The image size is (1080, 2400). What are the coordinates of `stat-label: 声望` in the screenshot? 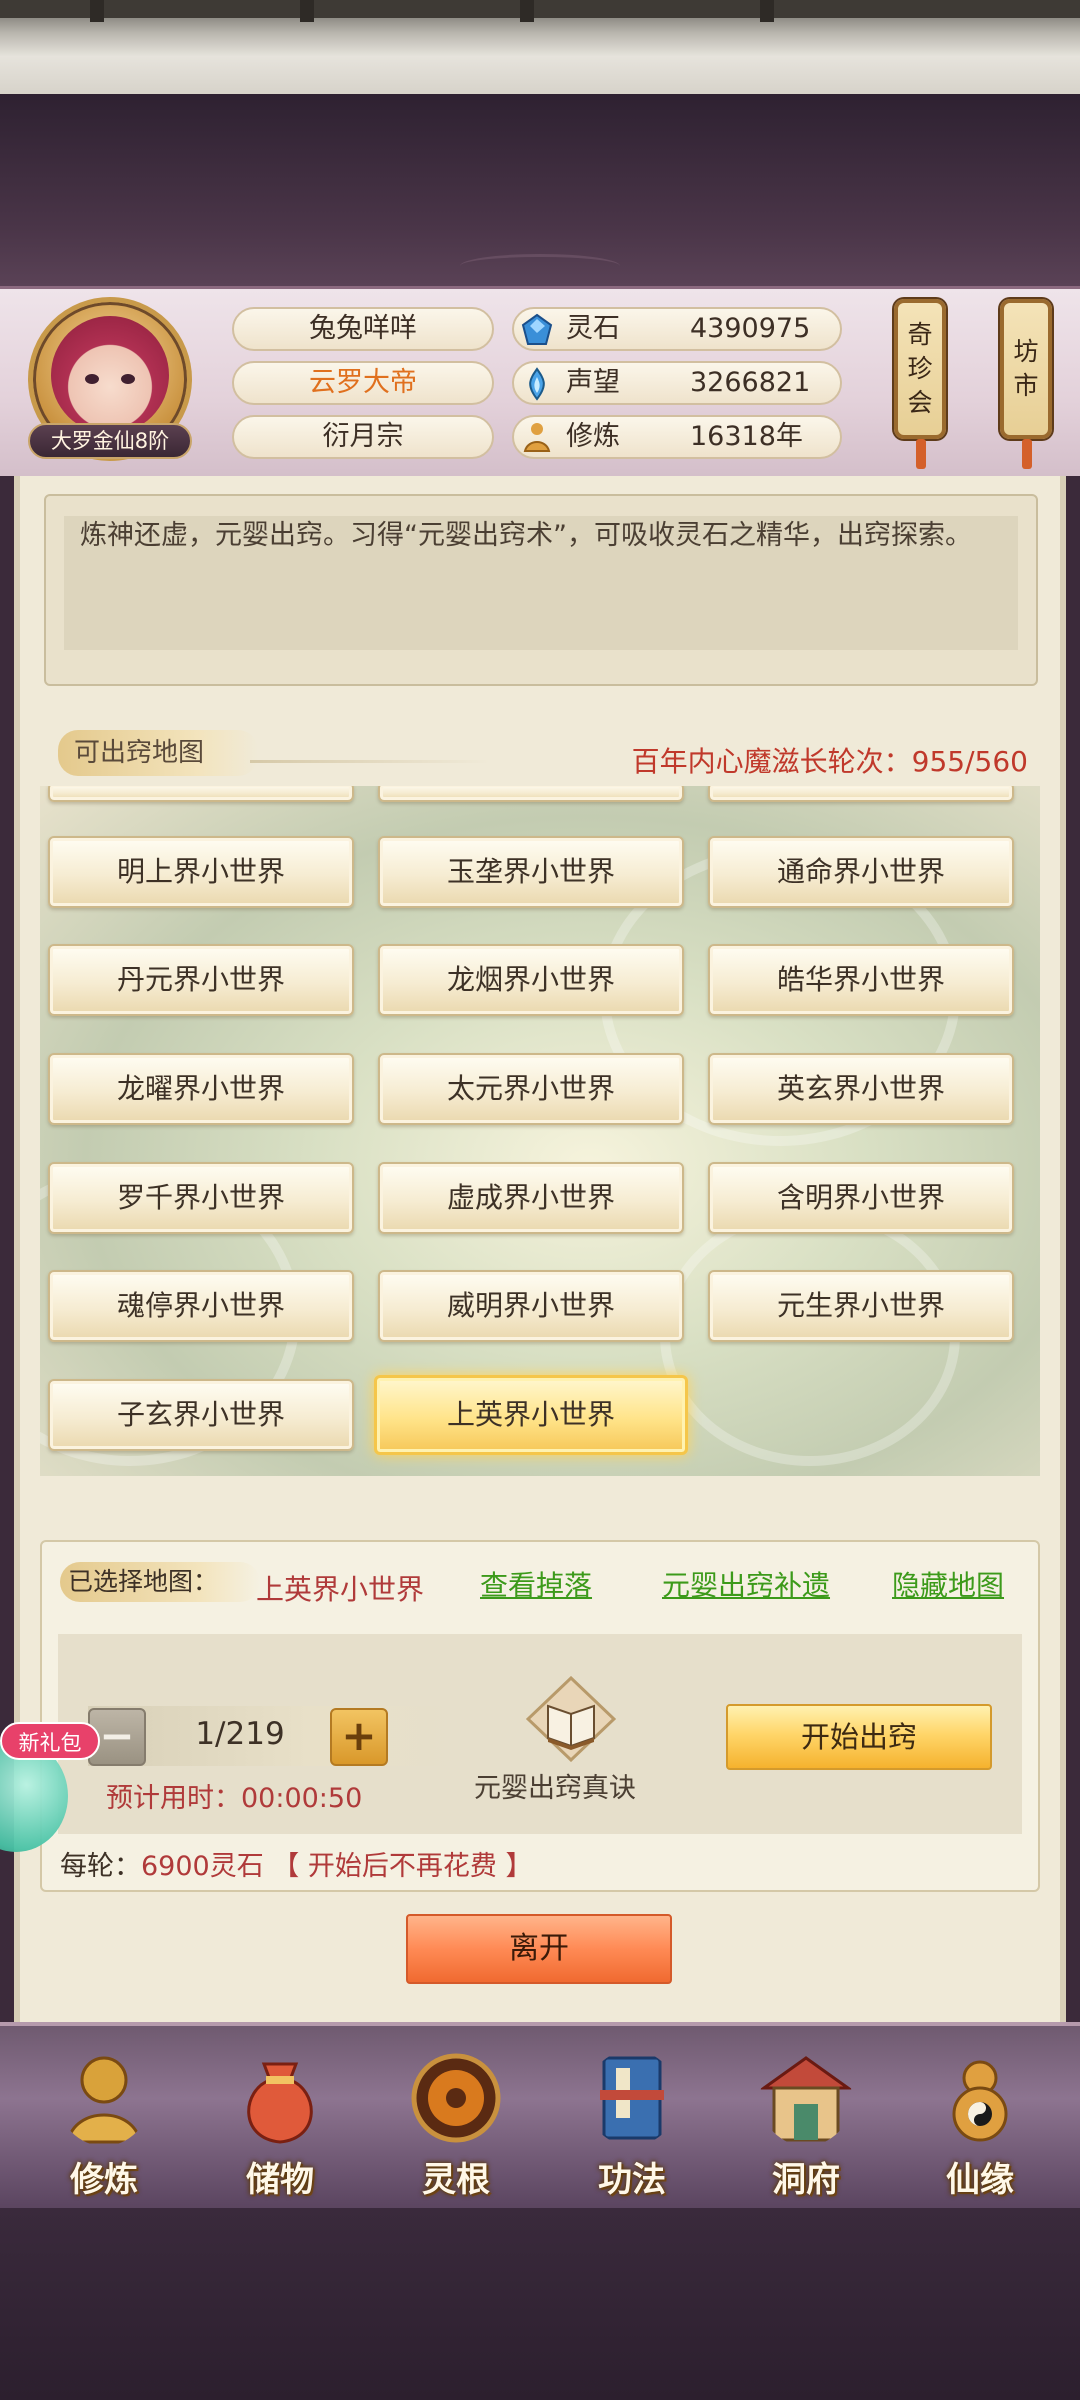 It's located at (593, 382).